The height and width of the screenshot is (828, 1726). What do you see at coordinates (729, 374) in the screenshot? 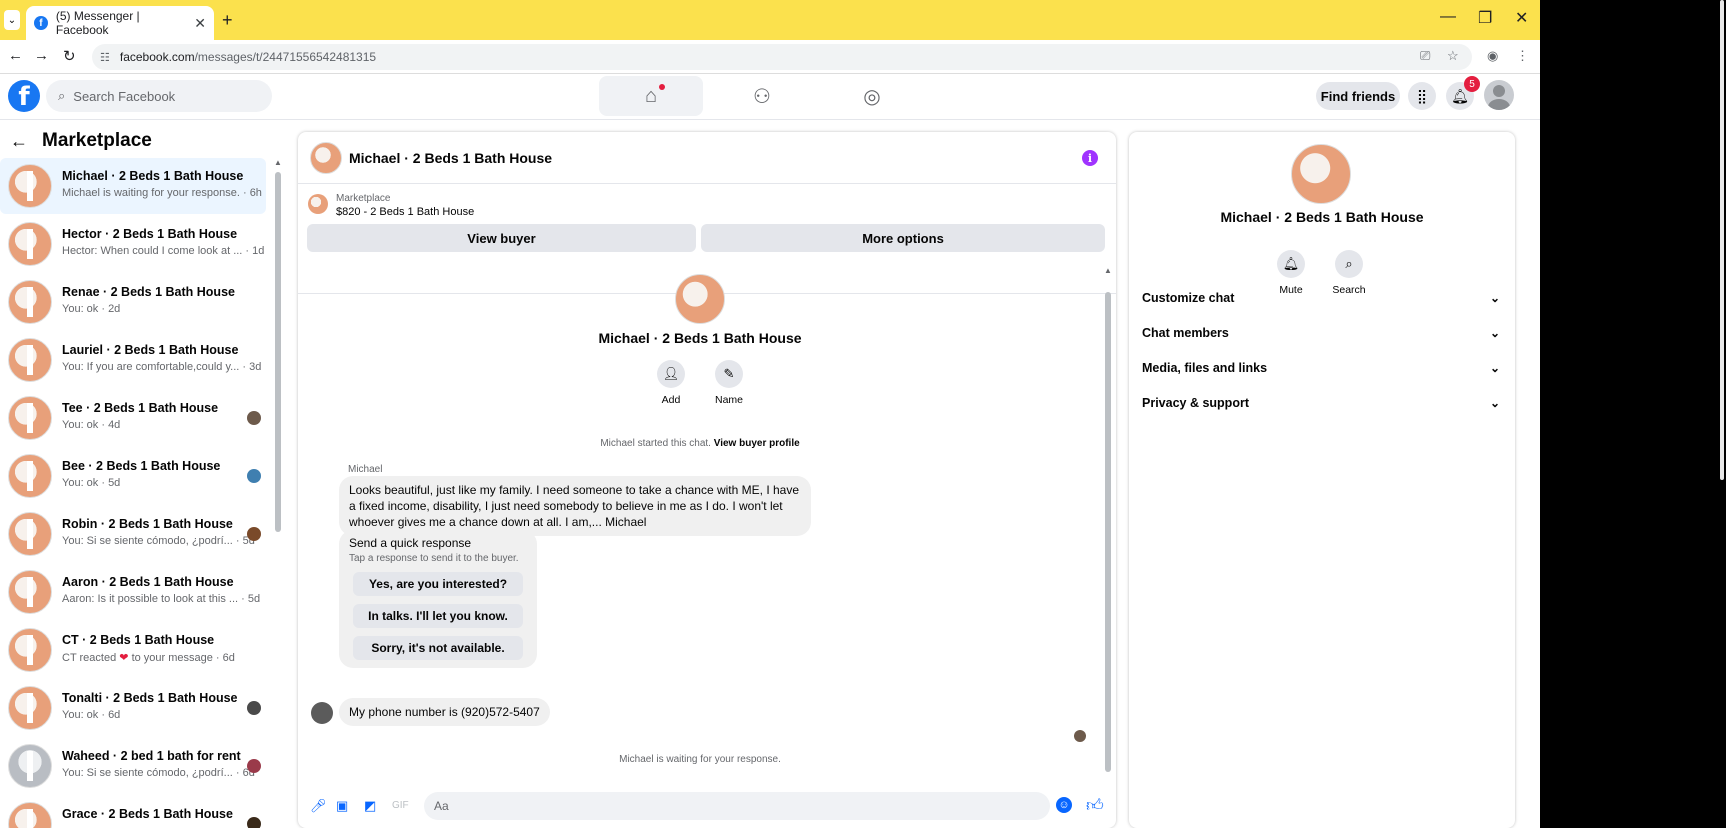
I see `pencil-icon: ✎` at bounding box center [729, 374].